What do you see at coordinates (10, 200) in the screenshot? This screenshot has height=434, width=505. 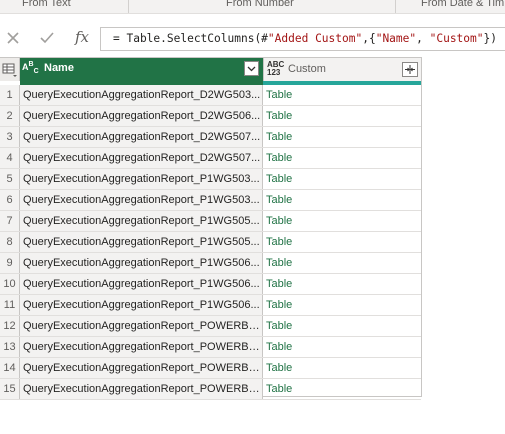 I see `row-number: 6` at bounding box center [10, 200].